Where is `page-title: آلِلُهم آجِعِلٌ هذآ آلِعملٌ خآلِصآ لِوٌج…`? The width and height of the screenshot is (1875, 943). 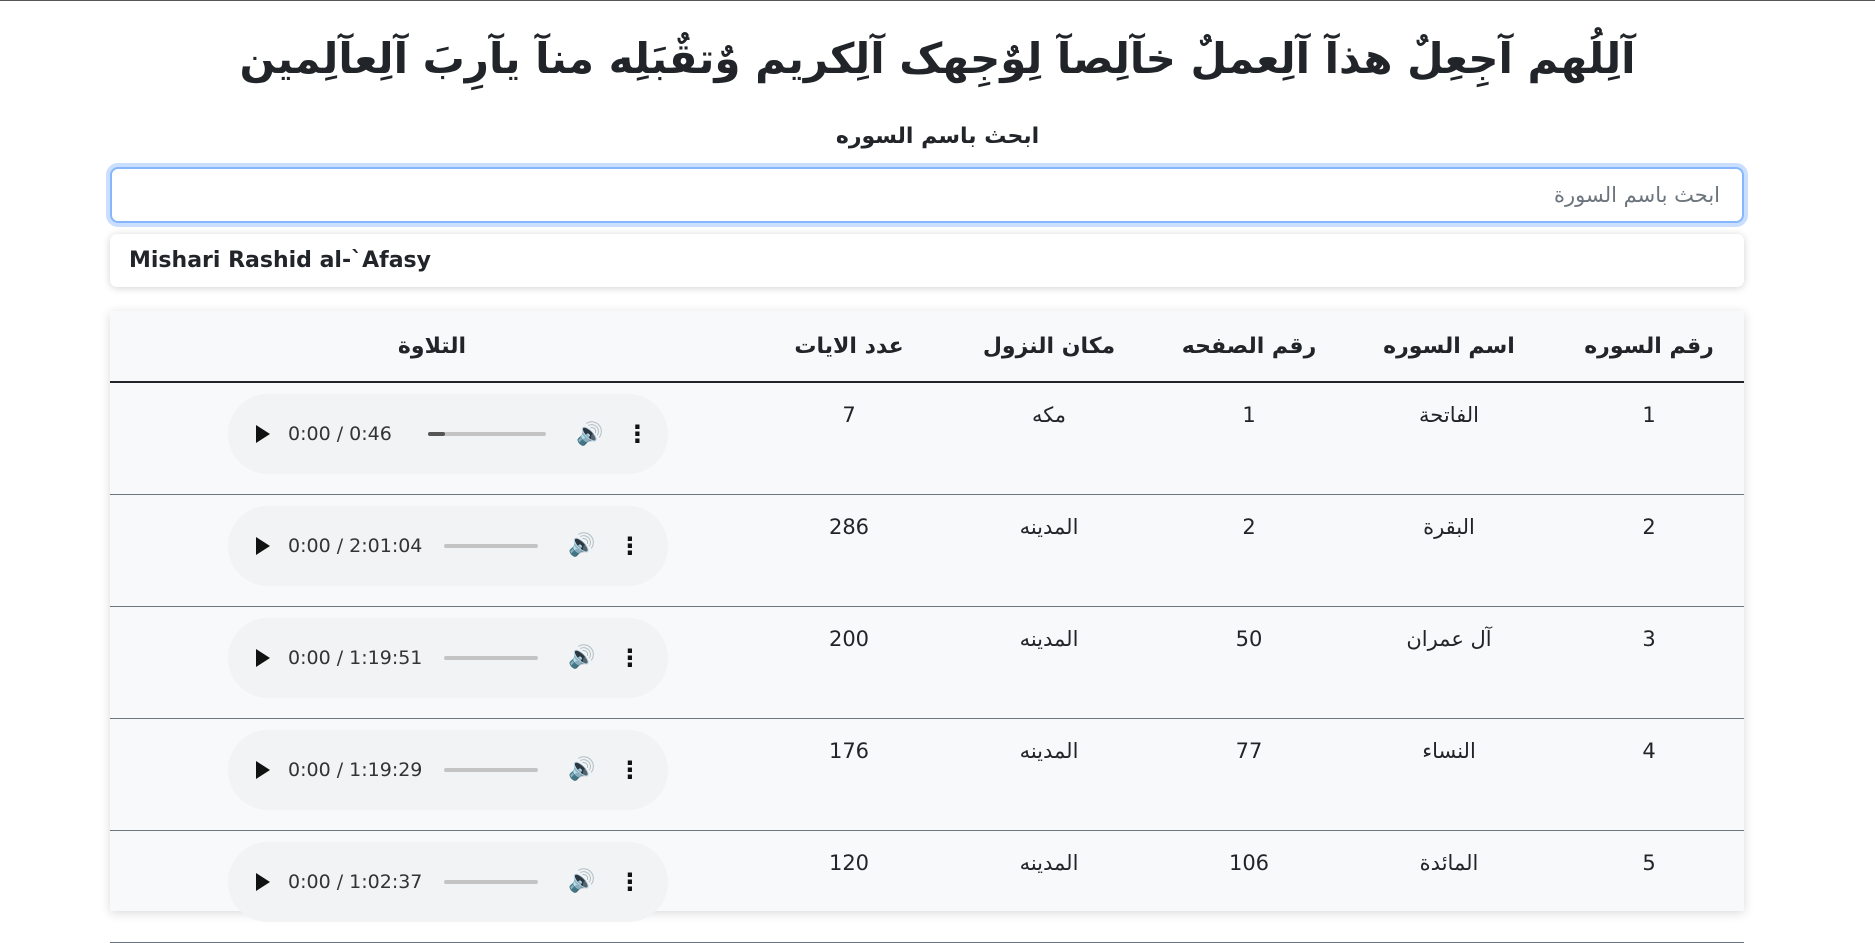
page-title: آلِلُهم آجِعِلٌ هذآ آلِعملٌ خآلِصآ لِوٌج… is located at coordinates (937, 58).